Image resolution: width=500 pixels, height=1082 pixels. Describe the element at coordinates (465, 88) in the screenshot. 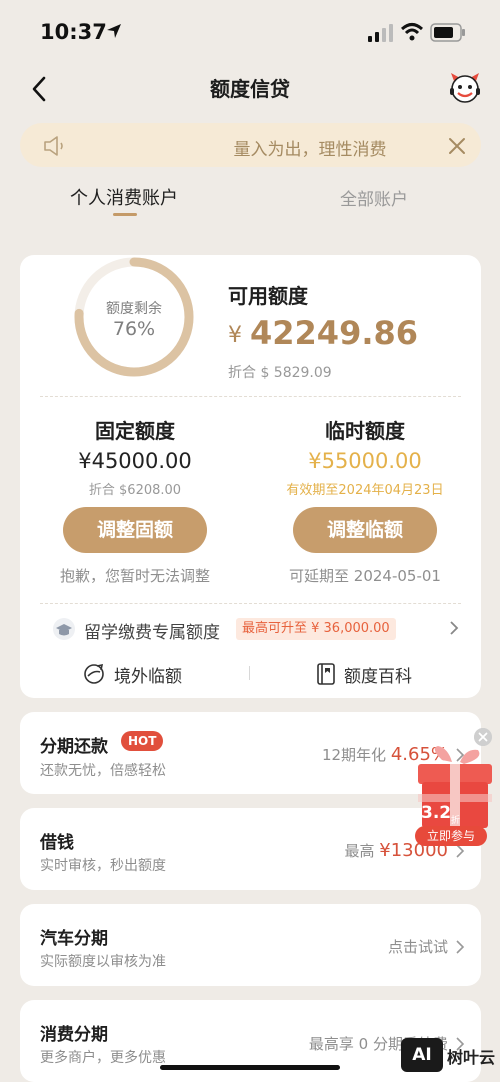

I see `customer-service-mascot-icon` at that location.